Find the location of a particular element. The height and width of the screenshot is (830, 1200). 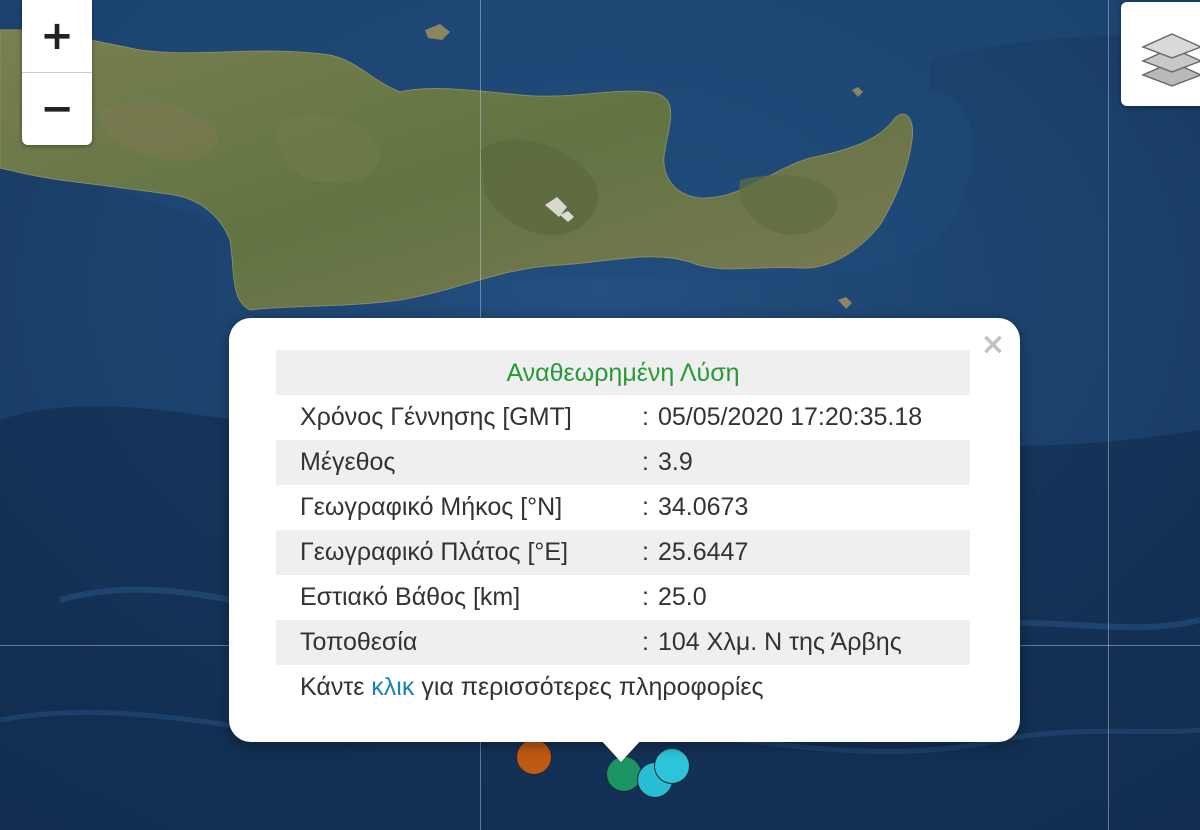

info-row-location: Τοποθεσία : 104 Χλμ. Ν της Άρβης is located at coordinates (623, 642).